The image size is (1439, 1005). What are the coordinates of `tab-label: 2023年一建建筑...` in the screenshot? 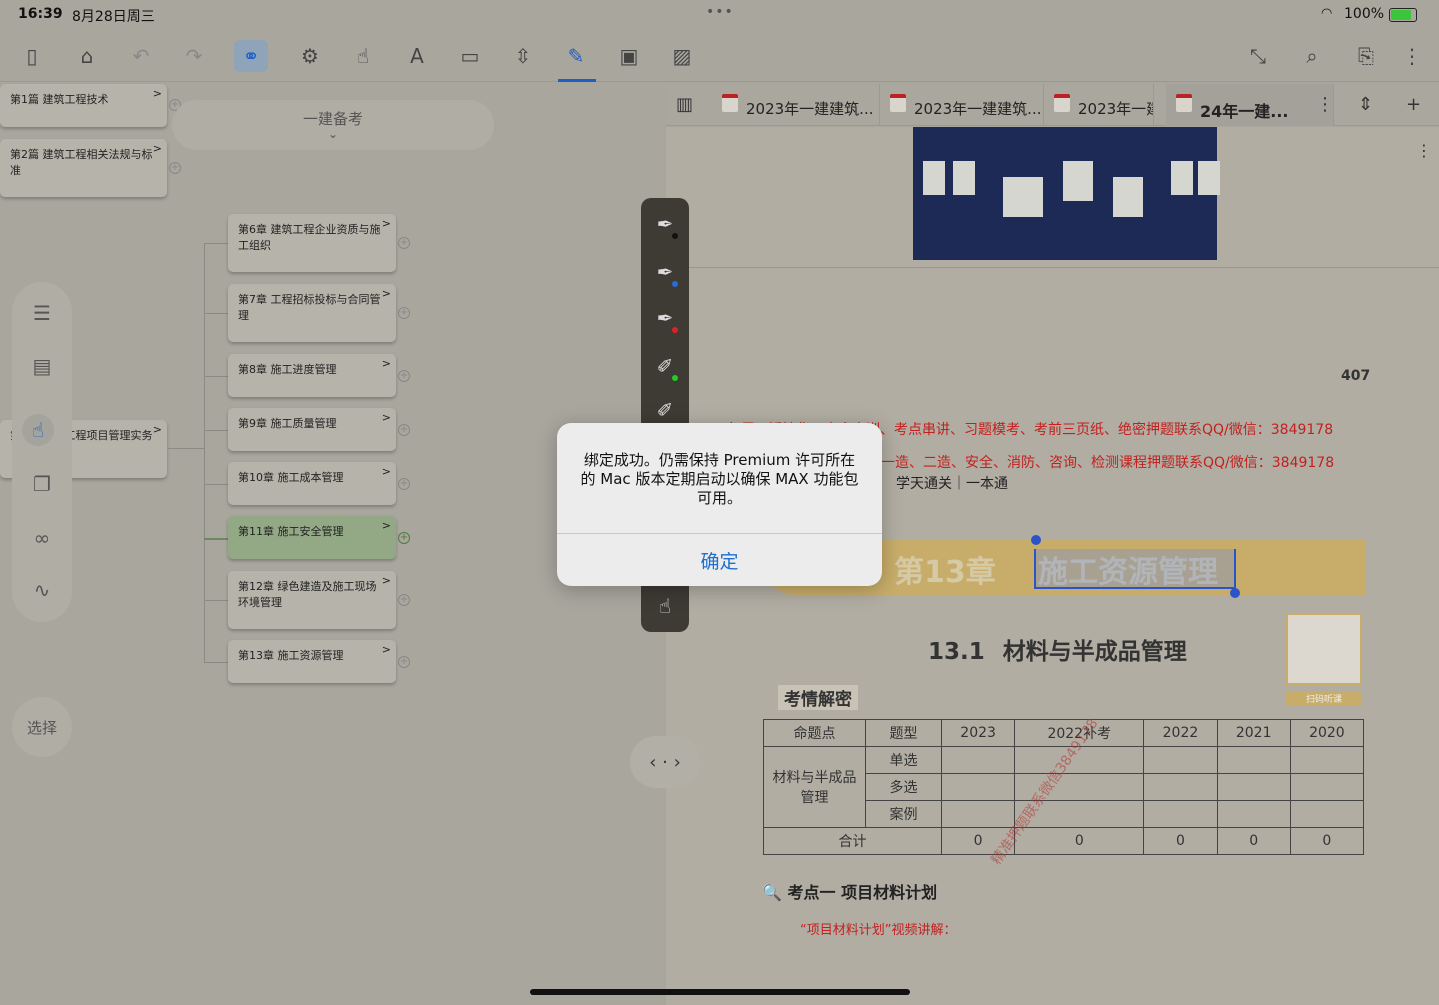 It's located at (978, 109).